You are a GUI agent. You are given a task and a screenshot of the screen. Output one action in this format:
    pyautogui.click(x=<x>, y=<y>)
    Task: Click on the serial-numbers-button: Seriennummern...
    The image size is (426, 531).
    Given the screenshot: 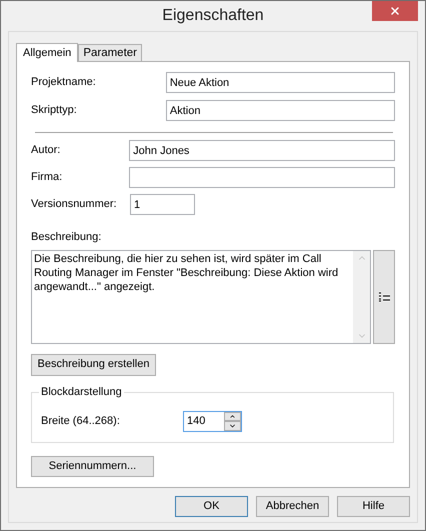 What is the action you would take?
    pyautogui.click(x=92, y=466)
    